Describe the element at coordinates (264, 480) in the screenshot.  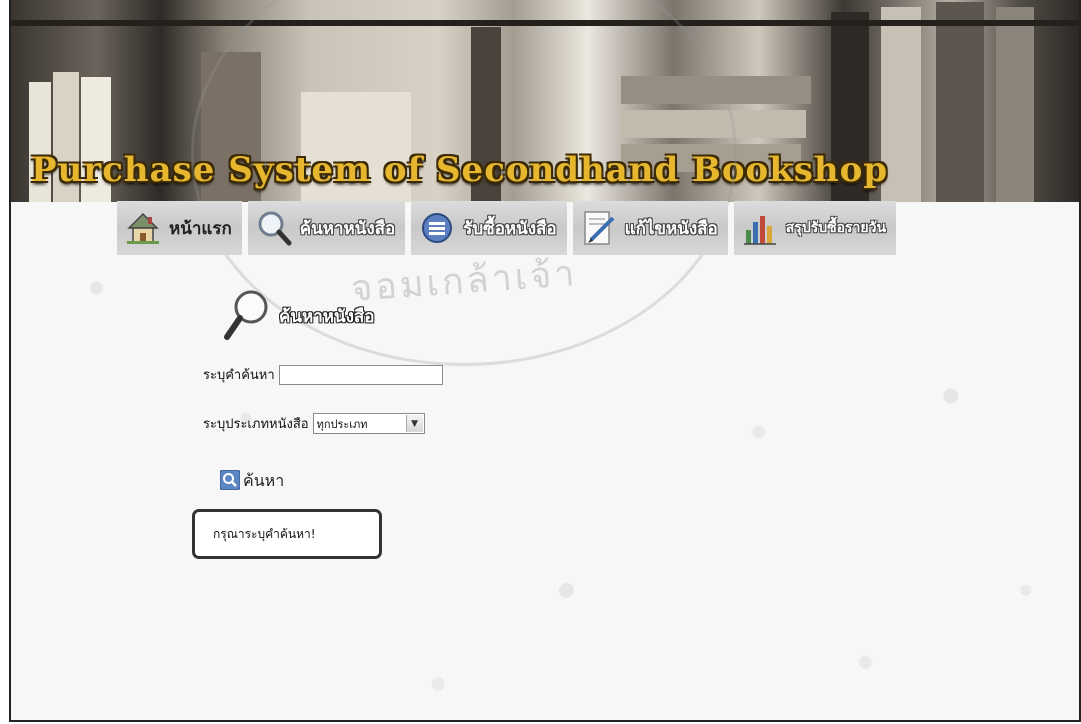
I see `search-button-label: ค้นหา` at that location.